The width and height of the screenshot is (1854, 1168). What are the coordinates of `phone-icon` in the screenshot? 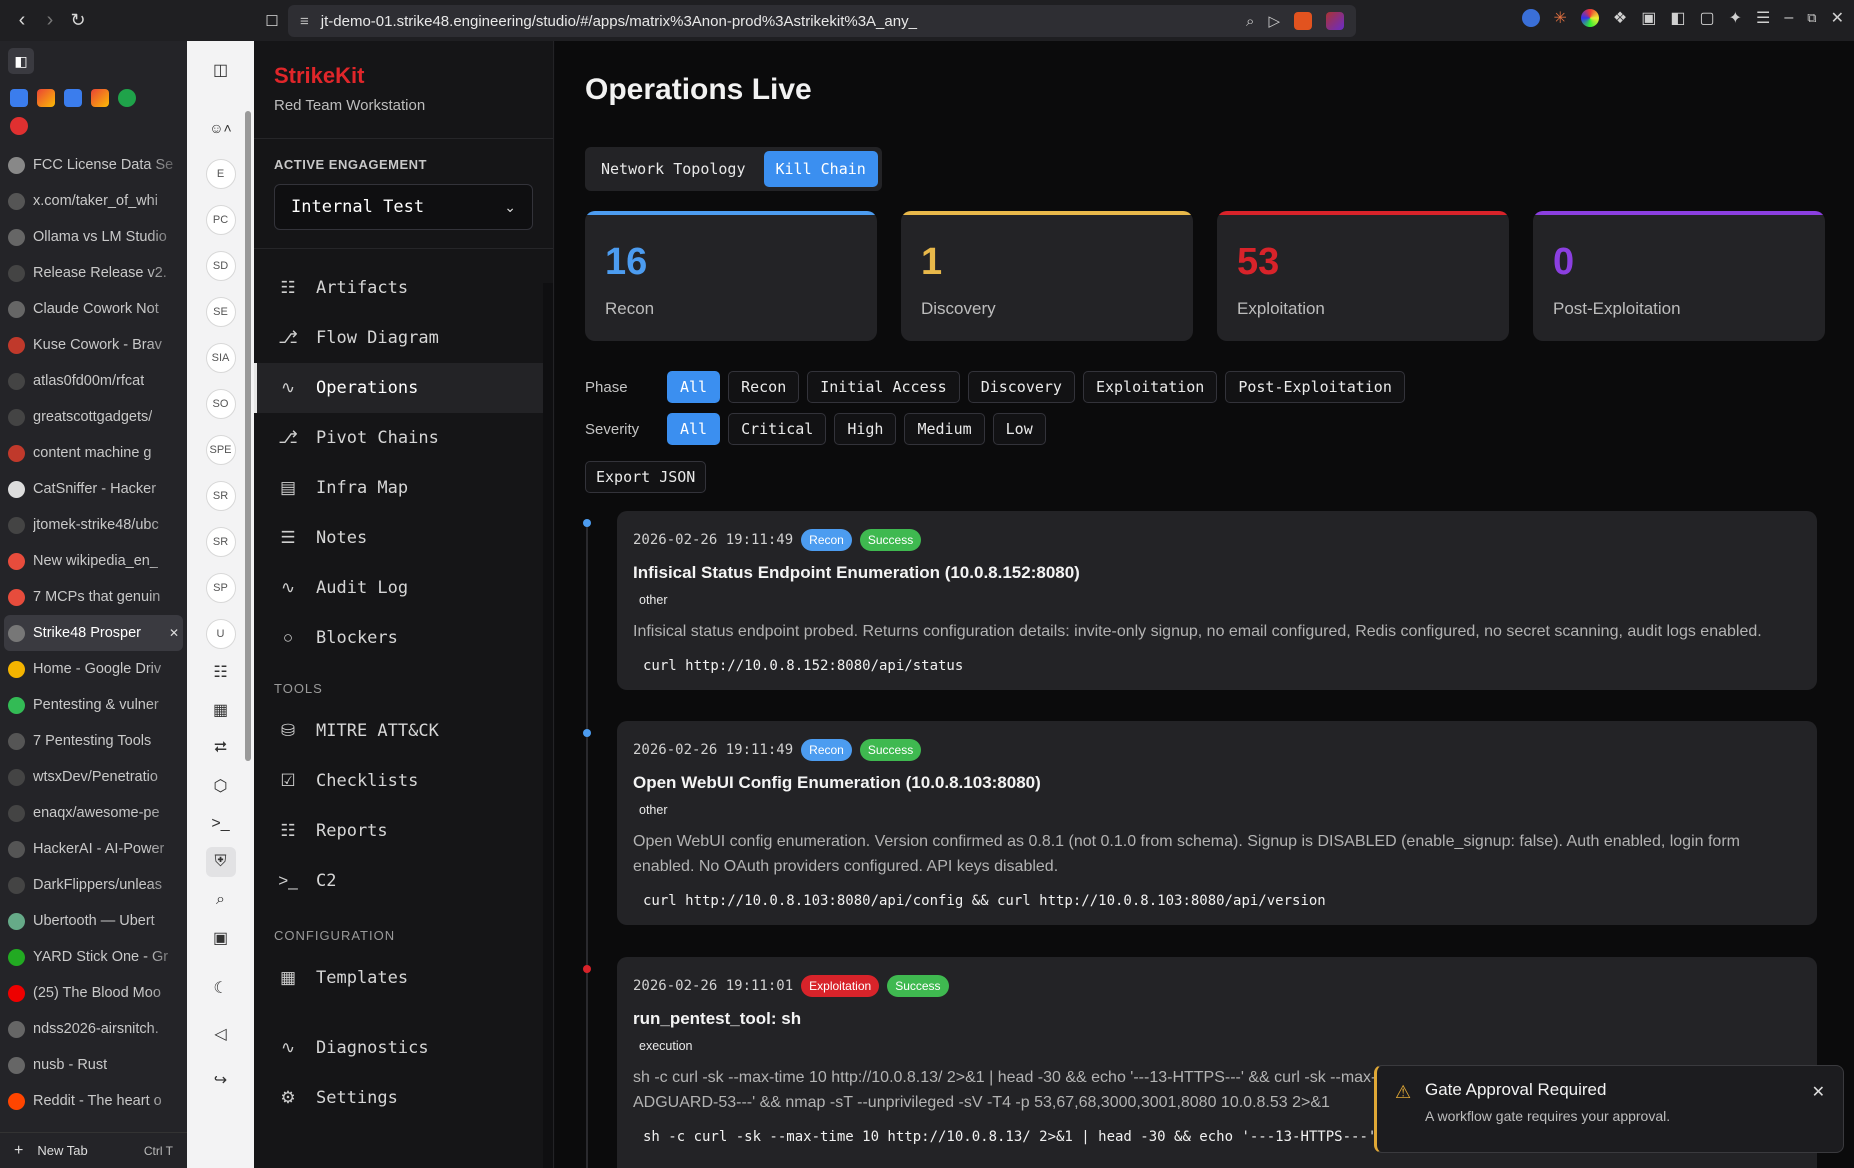 It's located at (127, 98).